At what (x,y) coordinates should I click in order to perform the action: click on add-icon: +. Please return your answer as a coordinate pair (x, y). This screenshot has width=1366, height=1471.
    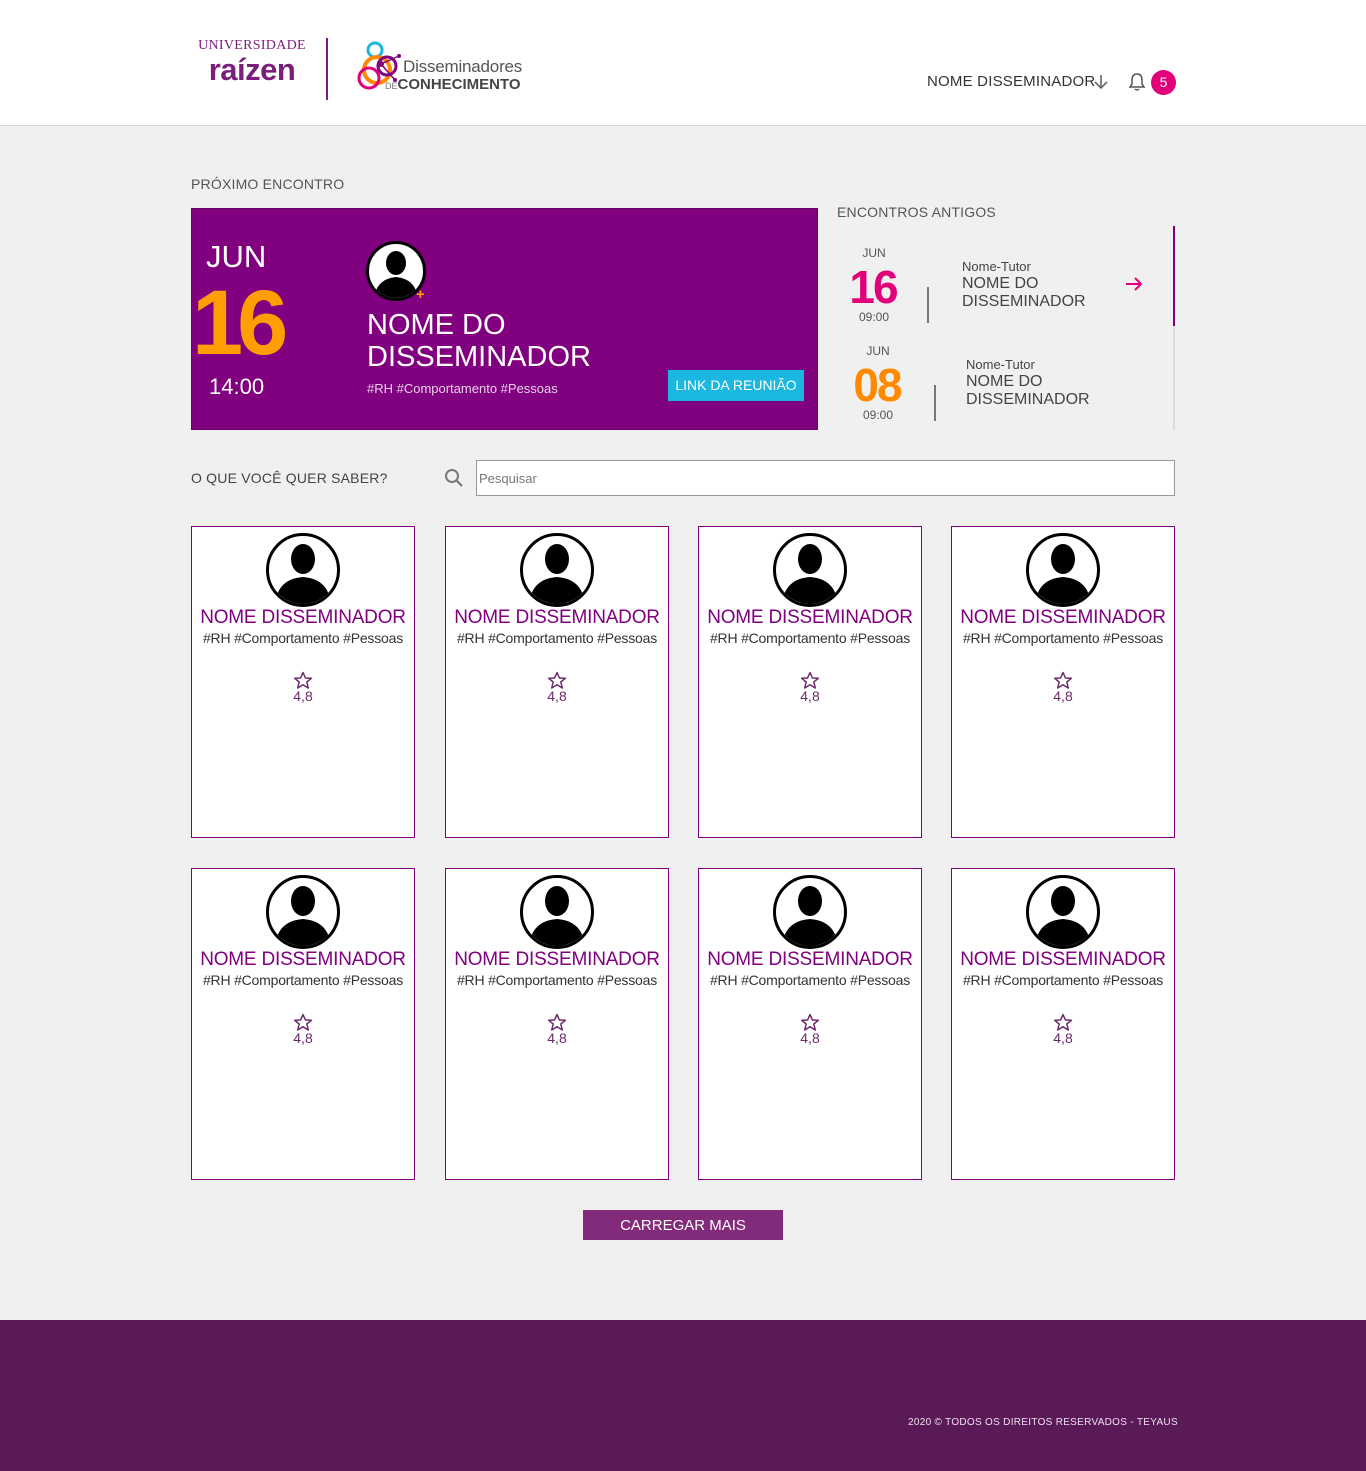
    Looking at the image, I should click on (420, 294).